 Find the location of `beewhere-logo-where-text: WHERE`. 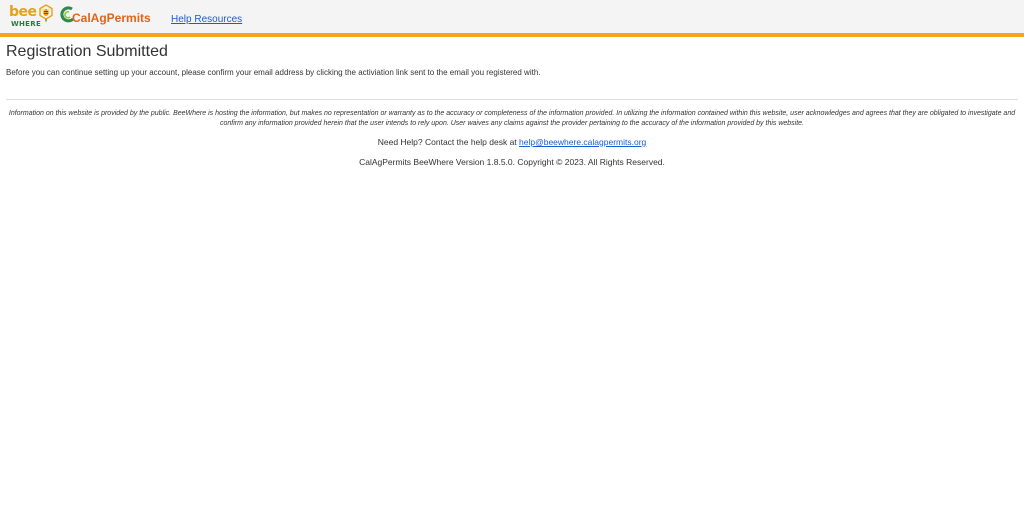

beewhere-logo-where-text: WHERE is located at coordinates (26, 24).